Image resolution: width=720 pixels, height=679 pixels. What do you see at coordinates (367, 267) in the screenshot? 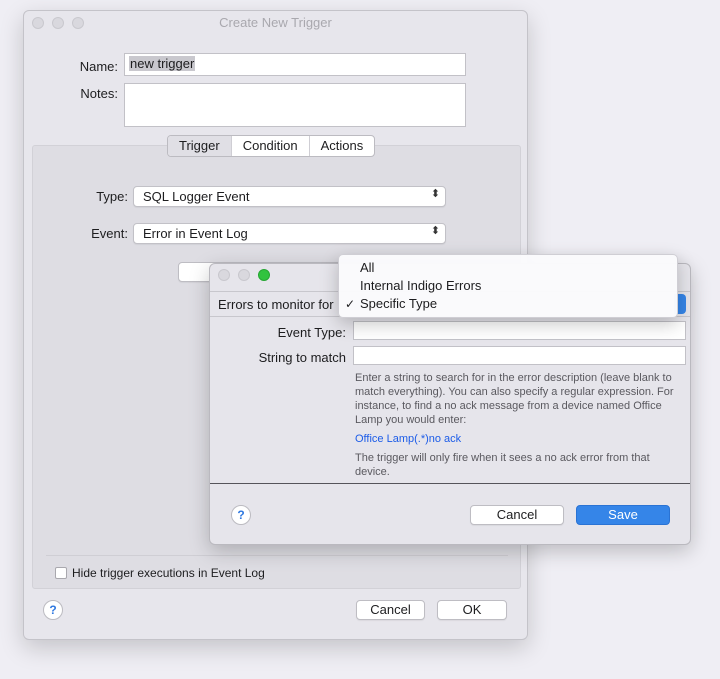
I see `menu-item-all: All` at bounding box center [367, 267].